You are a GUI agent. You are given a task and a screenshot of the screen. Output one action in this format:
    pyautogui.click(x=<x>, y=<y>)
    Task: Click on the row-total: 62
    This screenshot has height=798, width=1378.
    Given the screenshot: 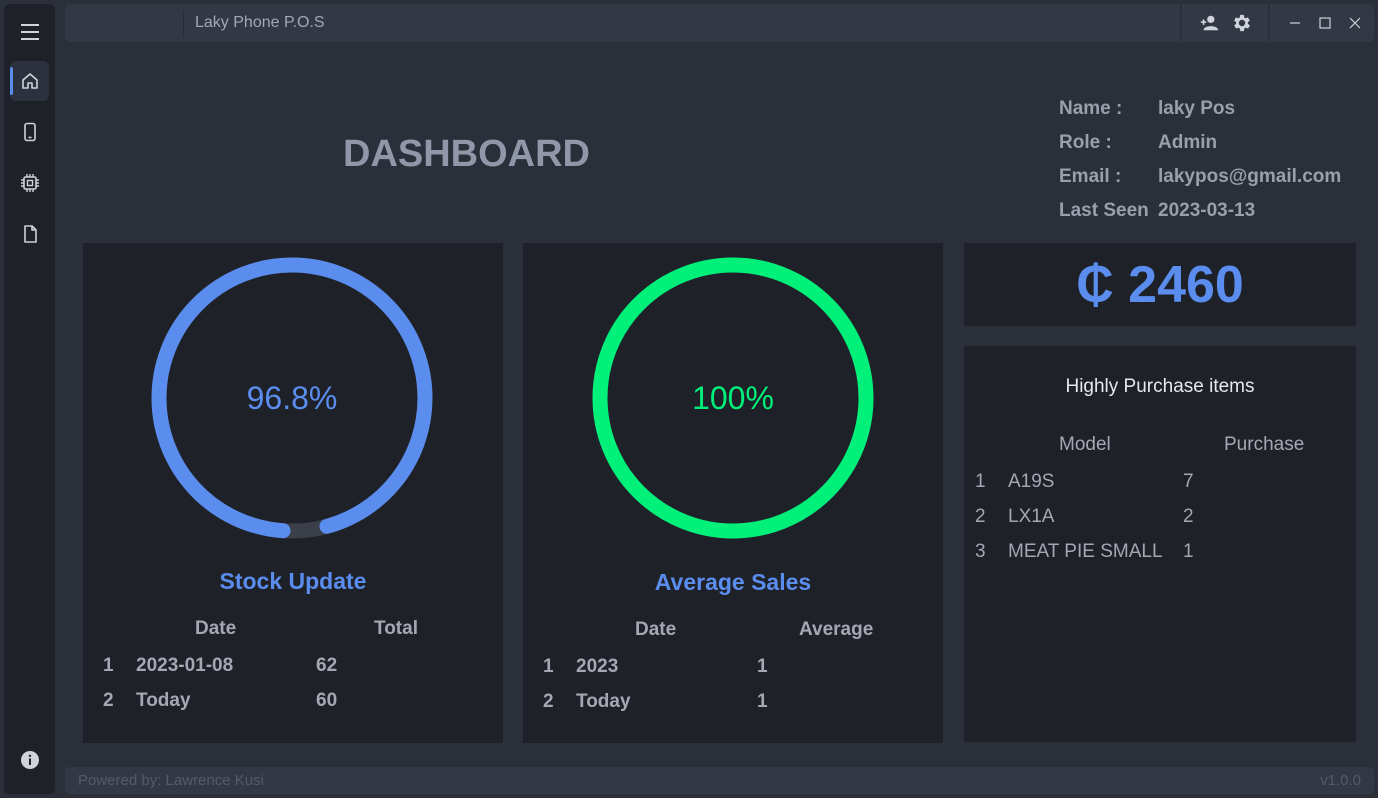 What is the action you would take?
    pyautogui.click(x=327, y=665)
    